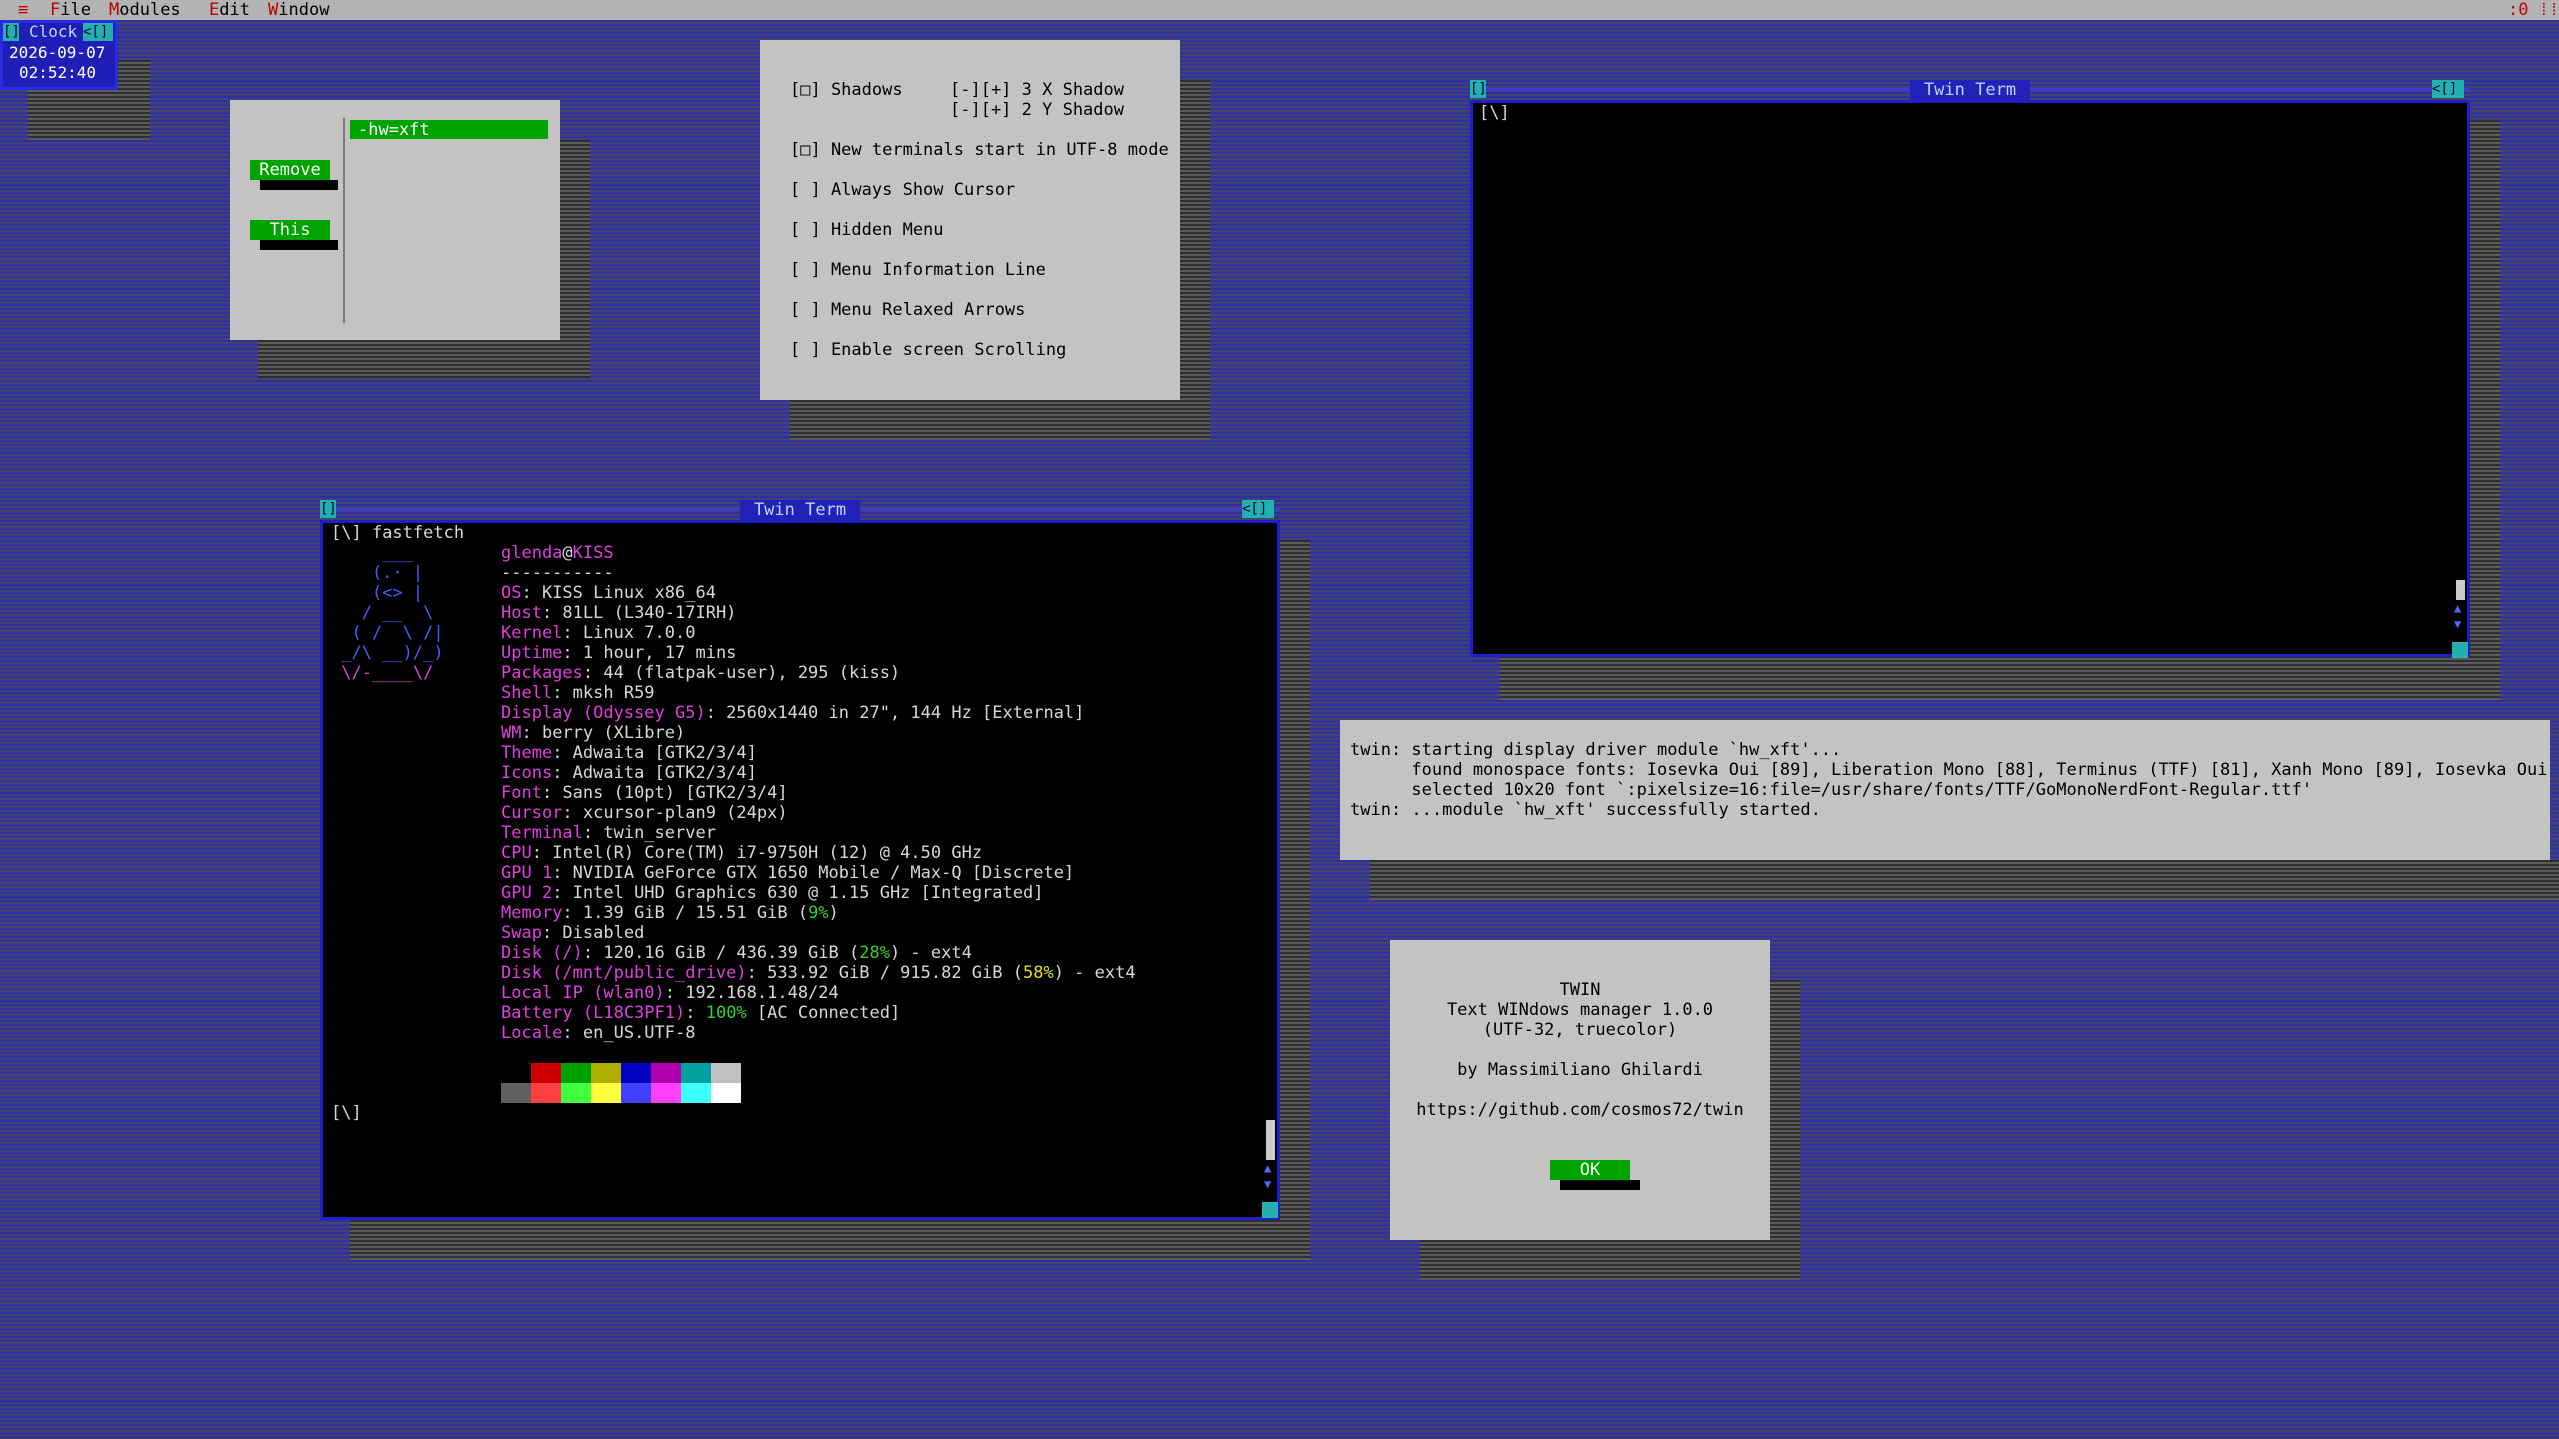  What do you see at coordinates (298, 10) in the screenshot?
I see `menu-window: Window` at bounding box center [298, 10].